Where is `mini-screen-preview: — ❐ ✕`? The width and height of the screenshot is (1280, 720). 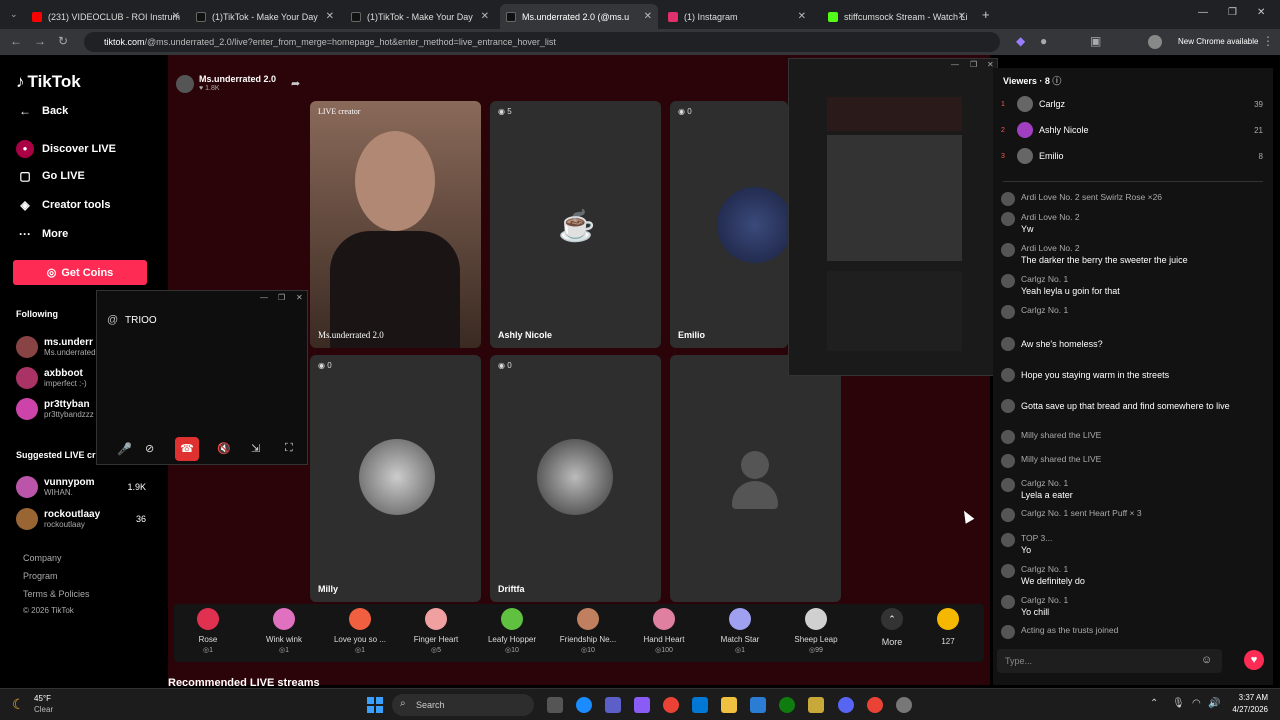 mini-screen-preview: — ❐ ✕ is located at coordinates (893, 217).